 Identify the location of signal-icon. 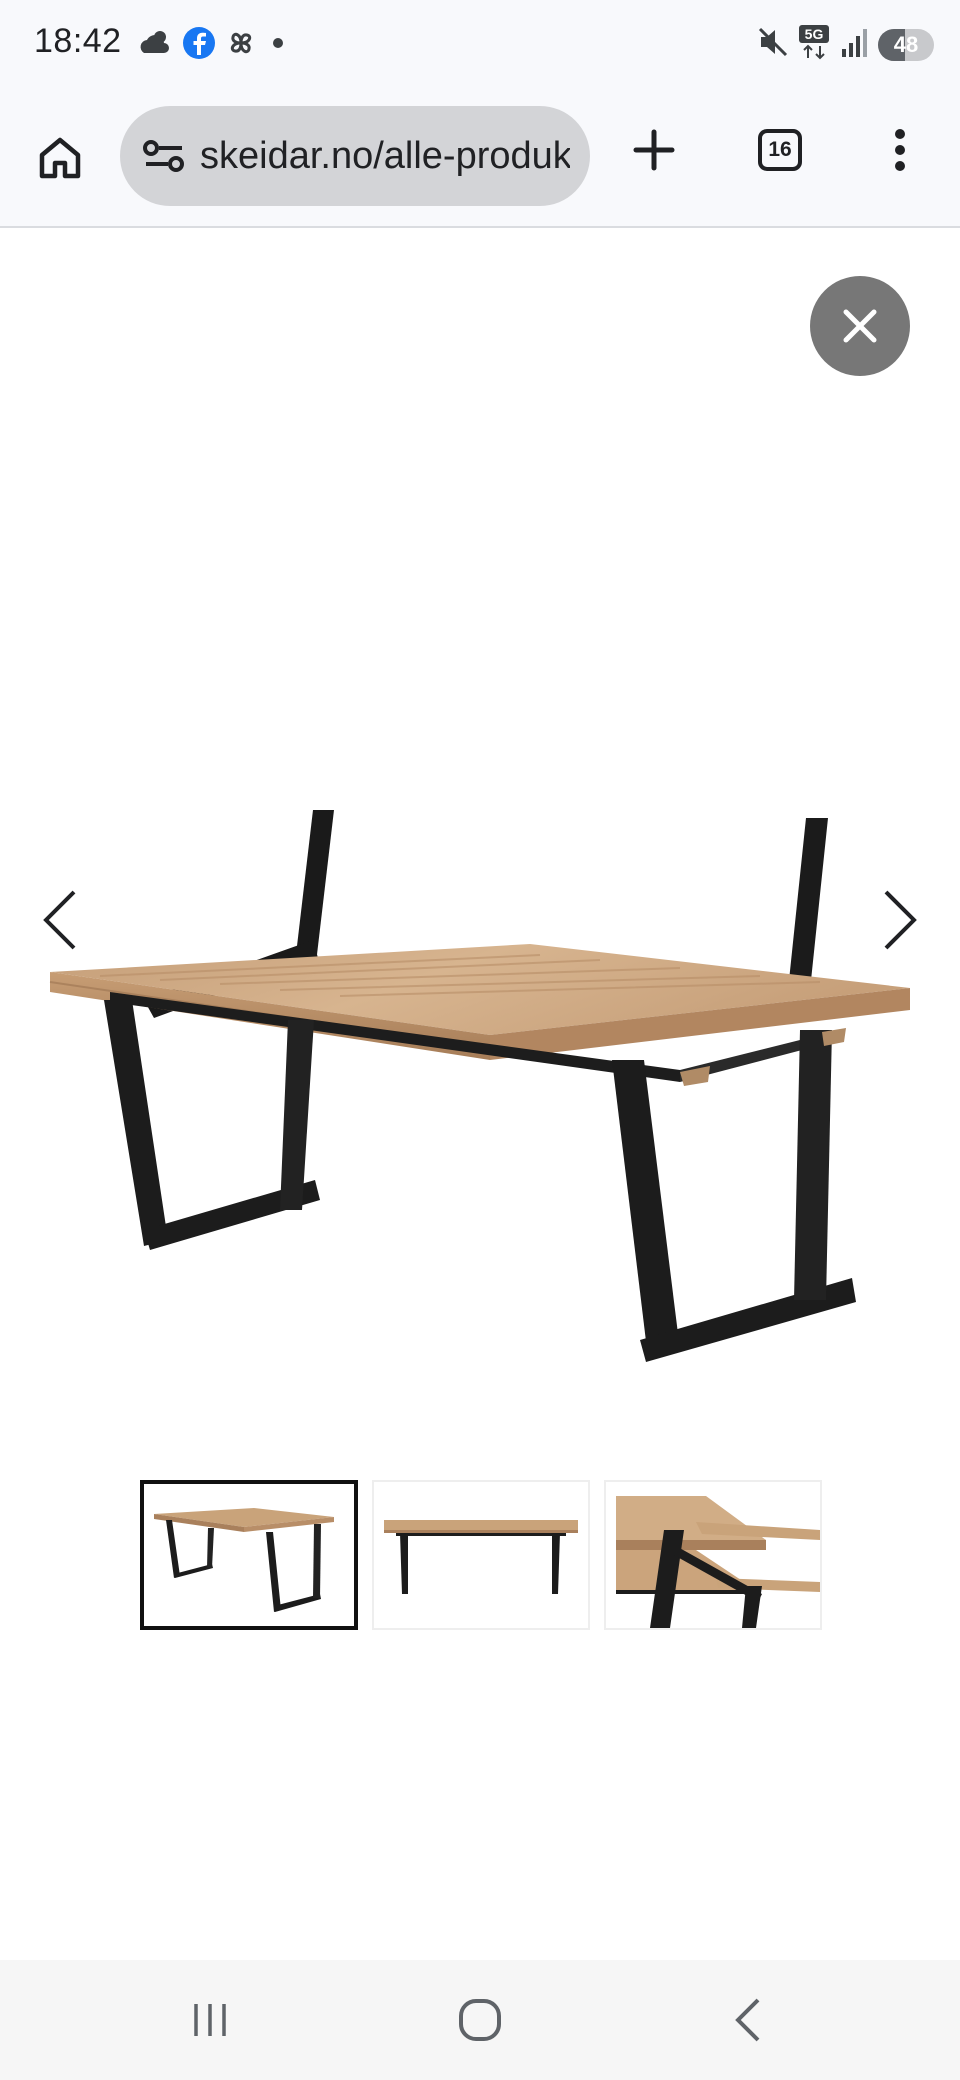
(855, 44).